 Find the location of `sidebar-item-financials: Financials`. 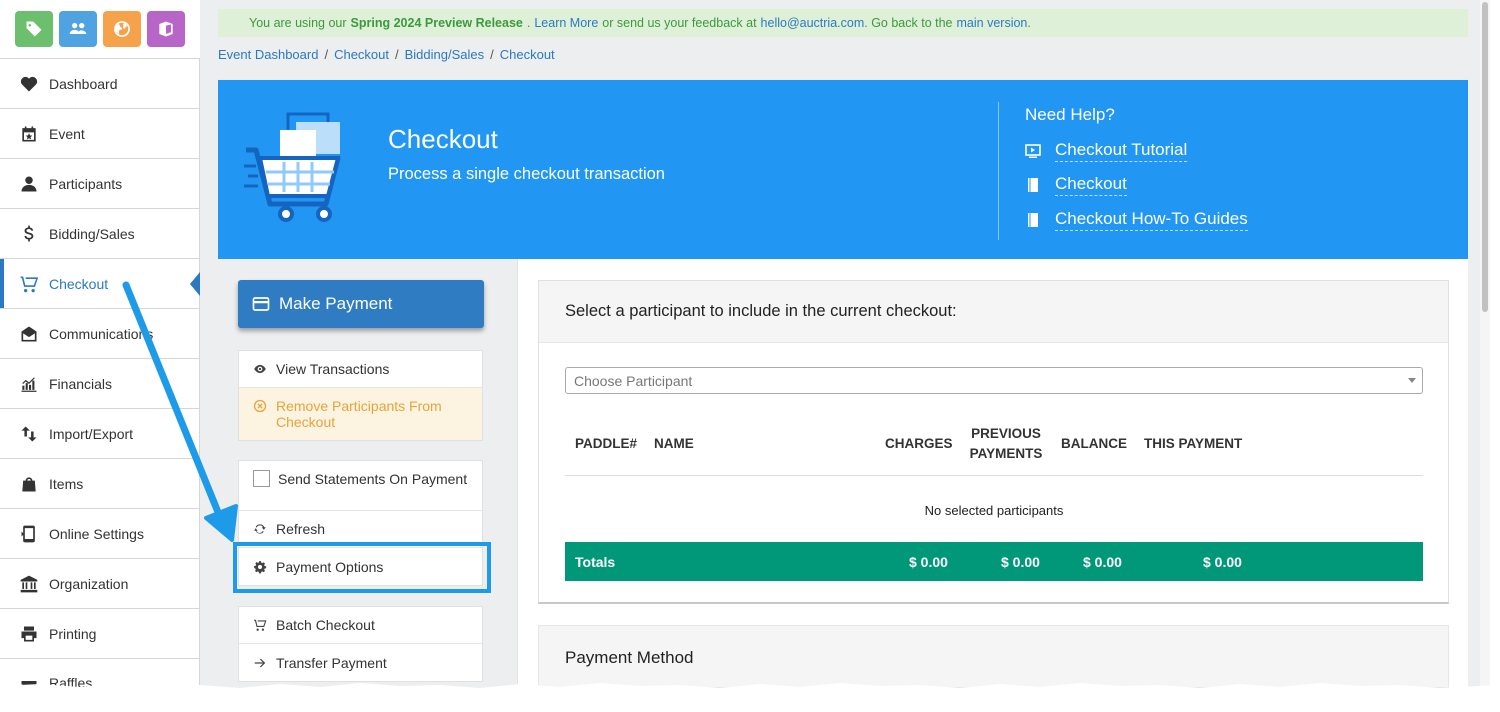

sidebar-item-financials: Financials is located at coordinates (100, 383).